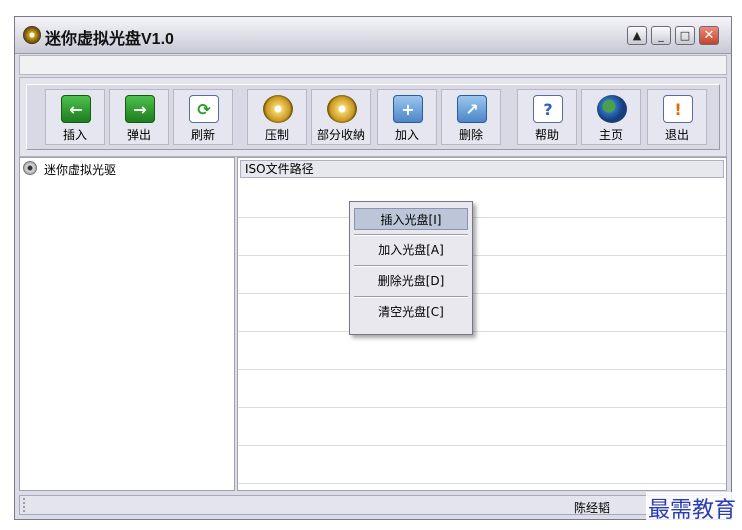  What do you see at coordinates (411, 281) in the screenshot?
I see `menu-item-delete-disc: 删除光盘[D]` at bounding box center [411, 281].